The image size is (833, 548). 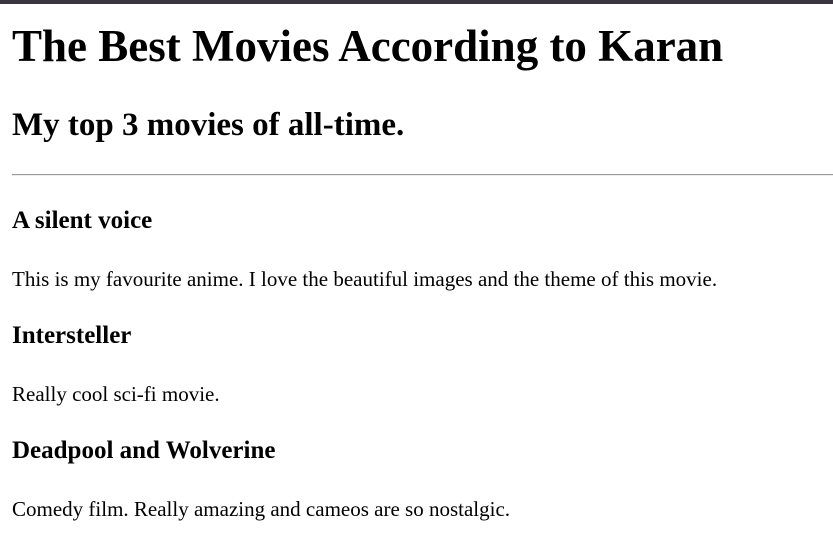 What do you see at coordinates (422, 175) in the screenshot?
I see `section-divider` at bounding box center [422, 175].